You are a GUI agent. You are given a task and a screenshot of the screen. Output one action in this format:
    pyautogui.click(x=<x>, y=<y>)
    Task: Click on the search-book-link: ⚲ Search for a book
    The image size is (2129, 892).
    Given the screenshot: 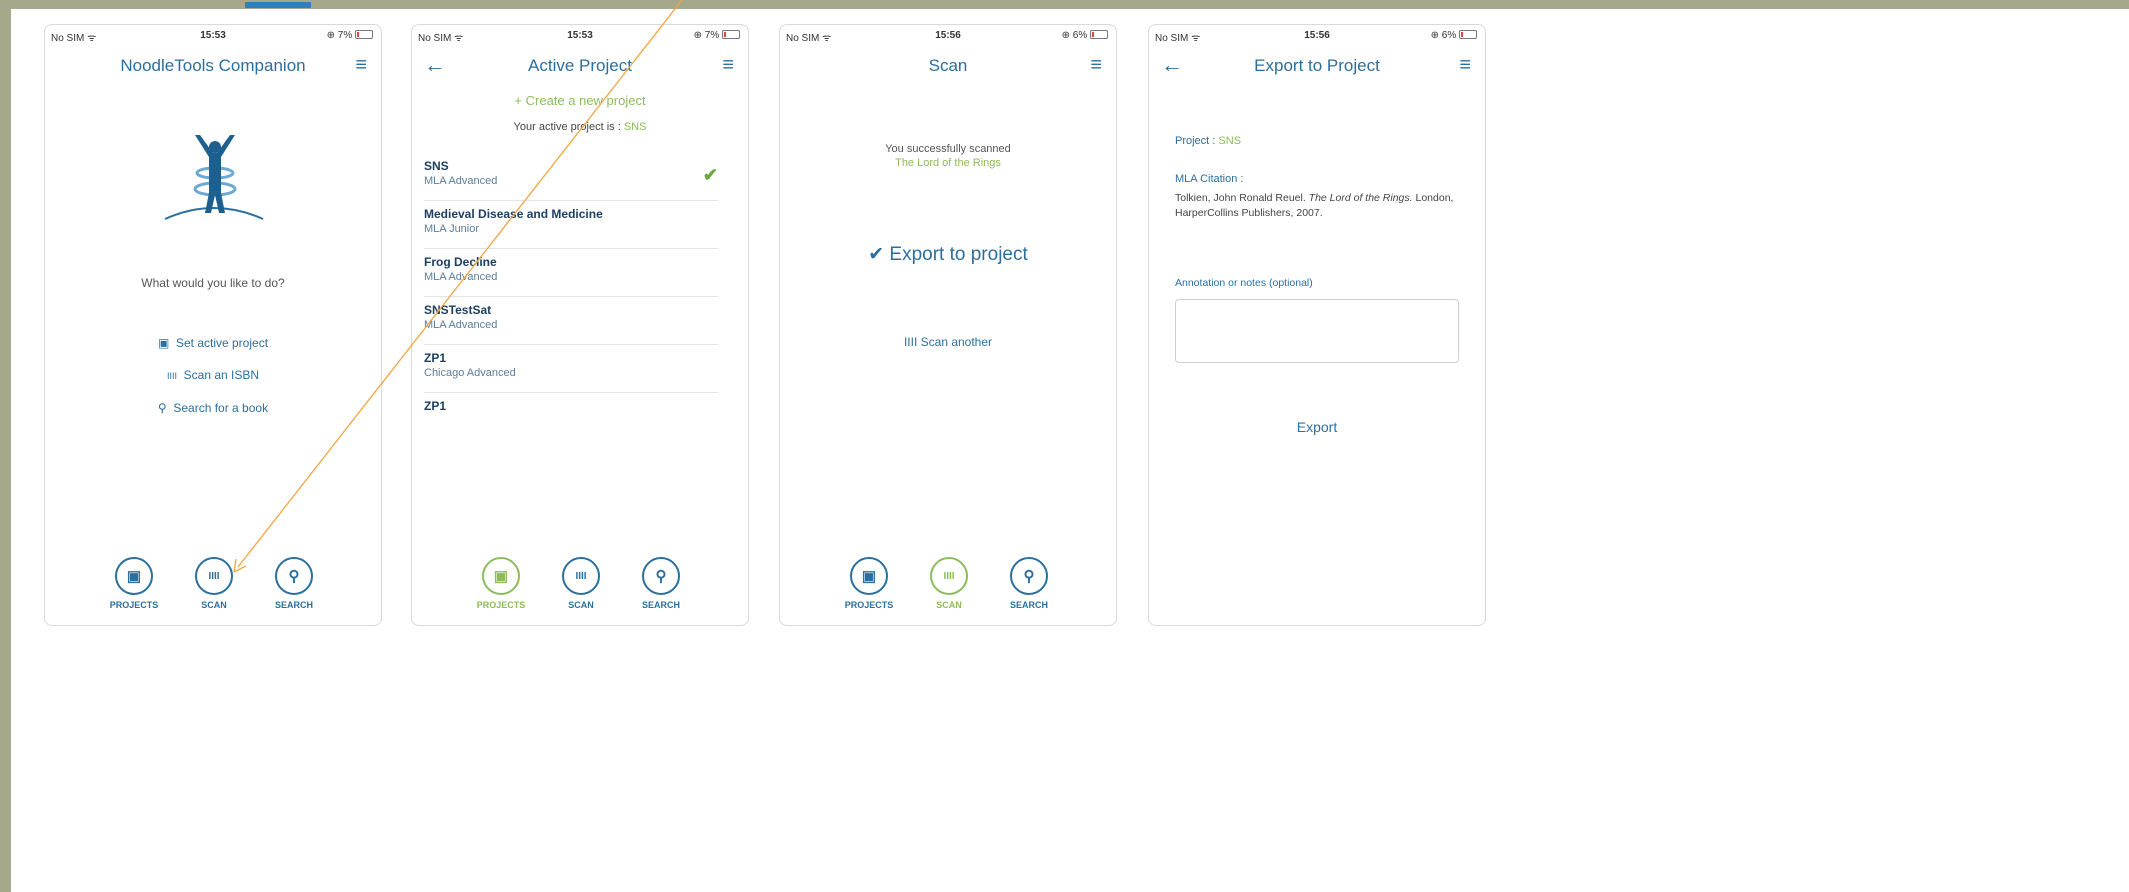 What is the action you would take?
    pyautogui.click(x=213, y=408)
    